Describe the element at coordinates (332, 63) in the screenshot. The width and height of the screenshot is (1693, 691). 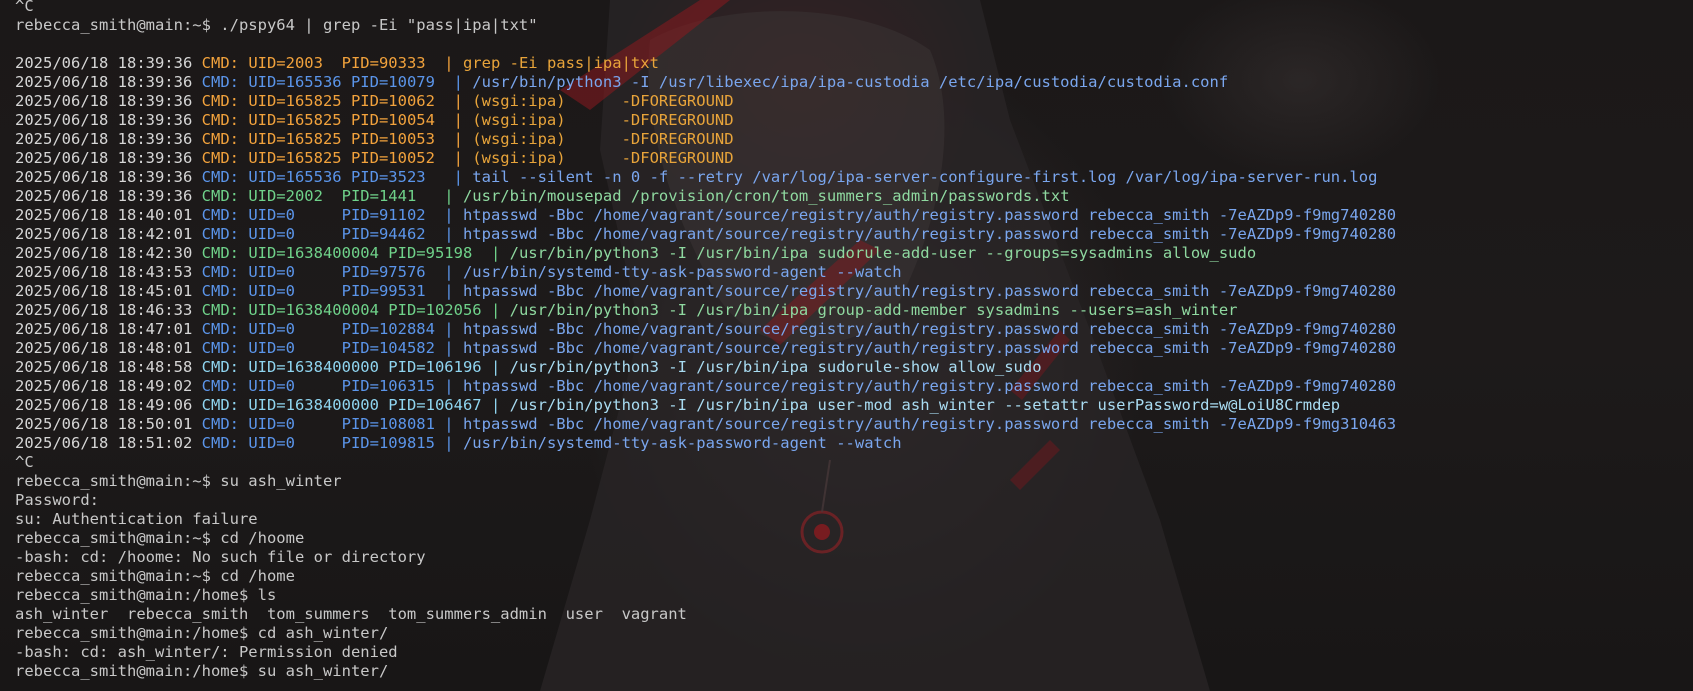
I see `process-meta: CMD: UID=2003 PID=90333 |` at that location.